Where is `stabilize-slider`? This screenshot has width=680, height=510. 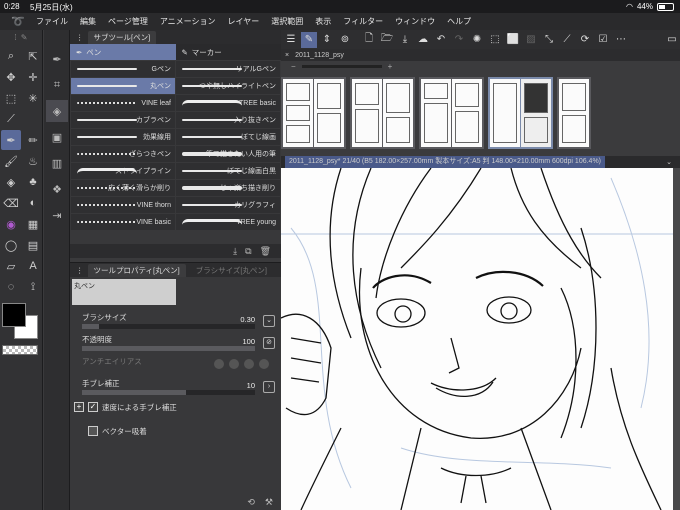 stabilize-slider is located at coordinates (168, 392).